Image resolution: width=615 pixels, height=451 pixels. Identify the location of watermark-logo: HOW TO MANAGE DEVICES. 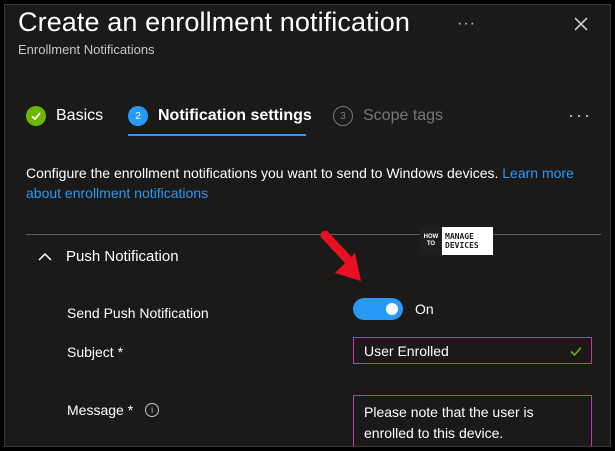
(456, 241).